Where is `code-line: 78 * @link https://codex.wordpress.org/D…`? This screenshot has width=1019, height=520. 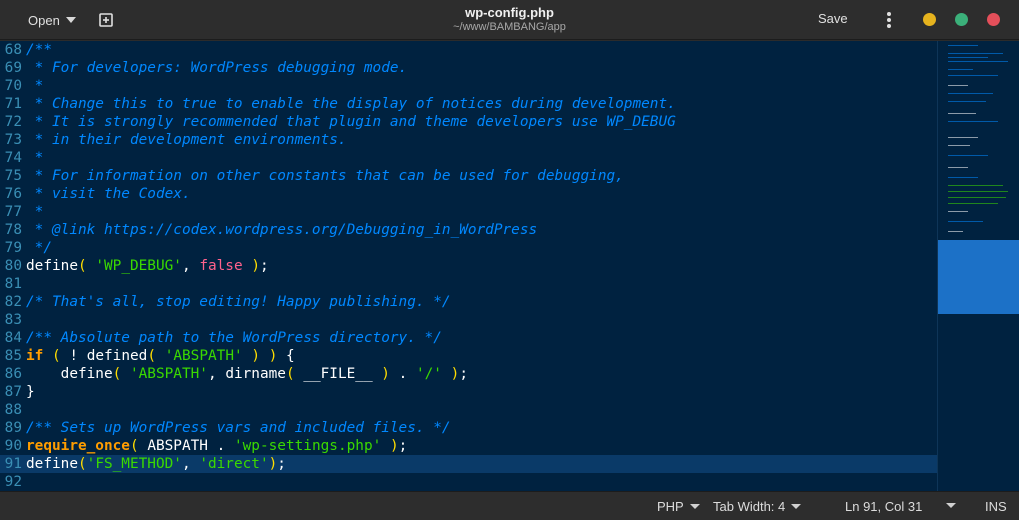
code-line: 78 * @link https://codex.wordpress.org/D… is located at coordinates (468, 230).